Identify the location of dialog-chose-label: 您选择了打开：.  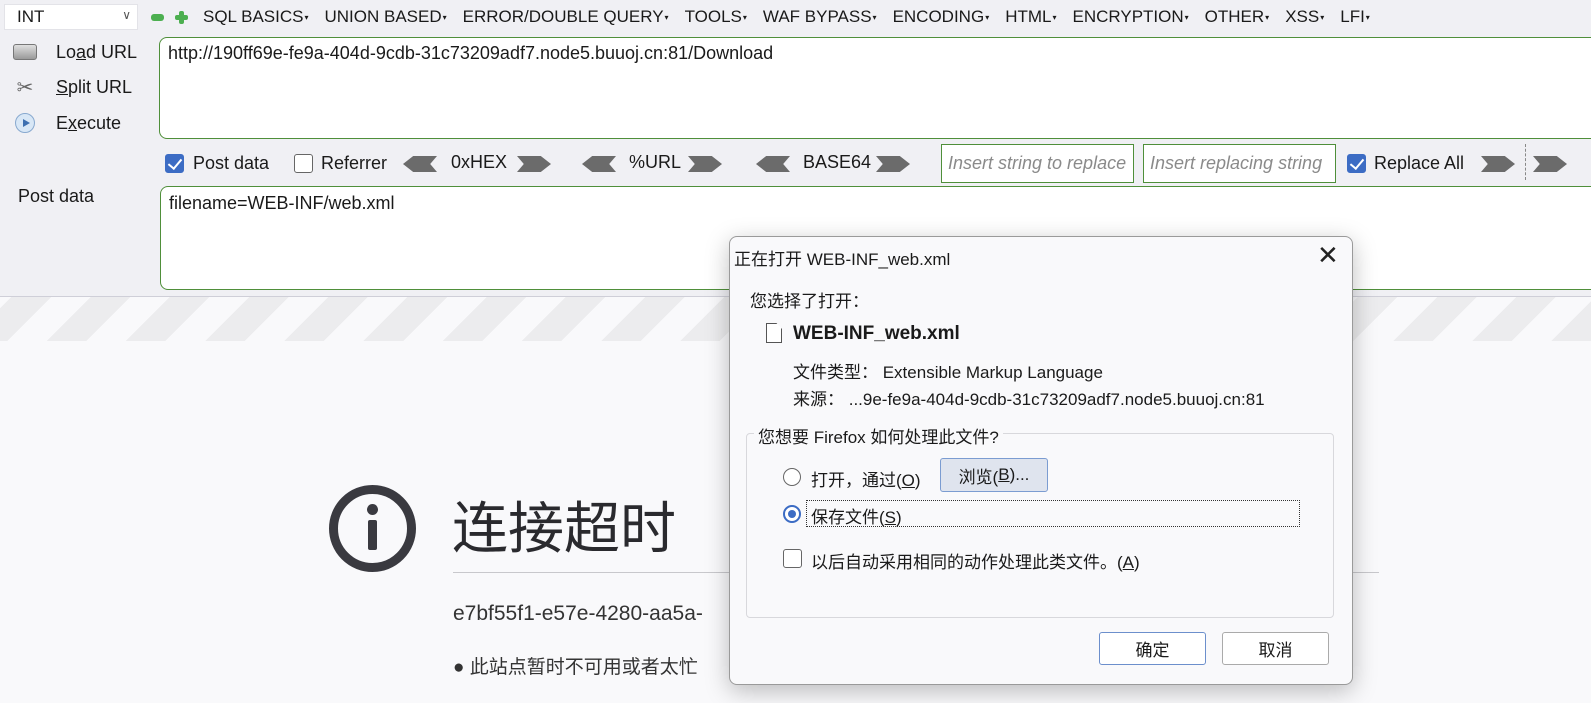
(809, 301).